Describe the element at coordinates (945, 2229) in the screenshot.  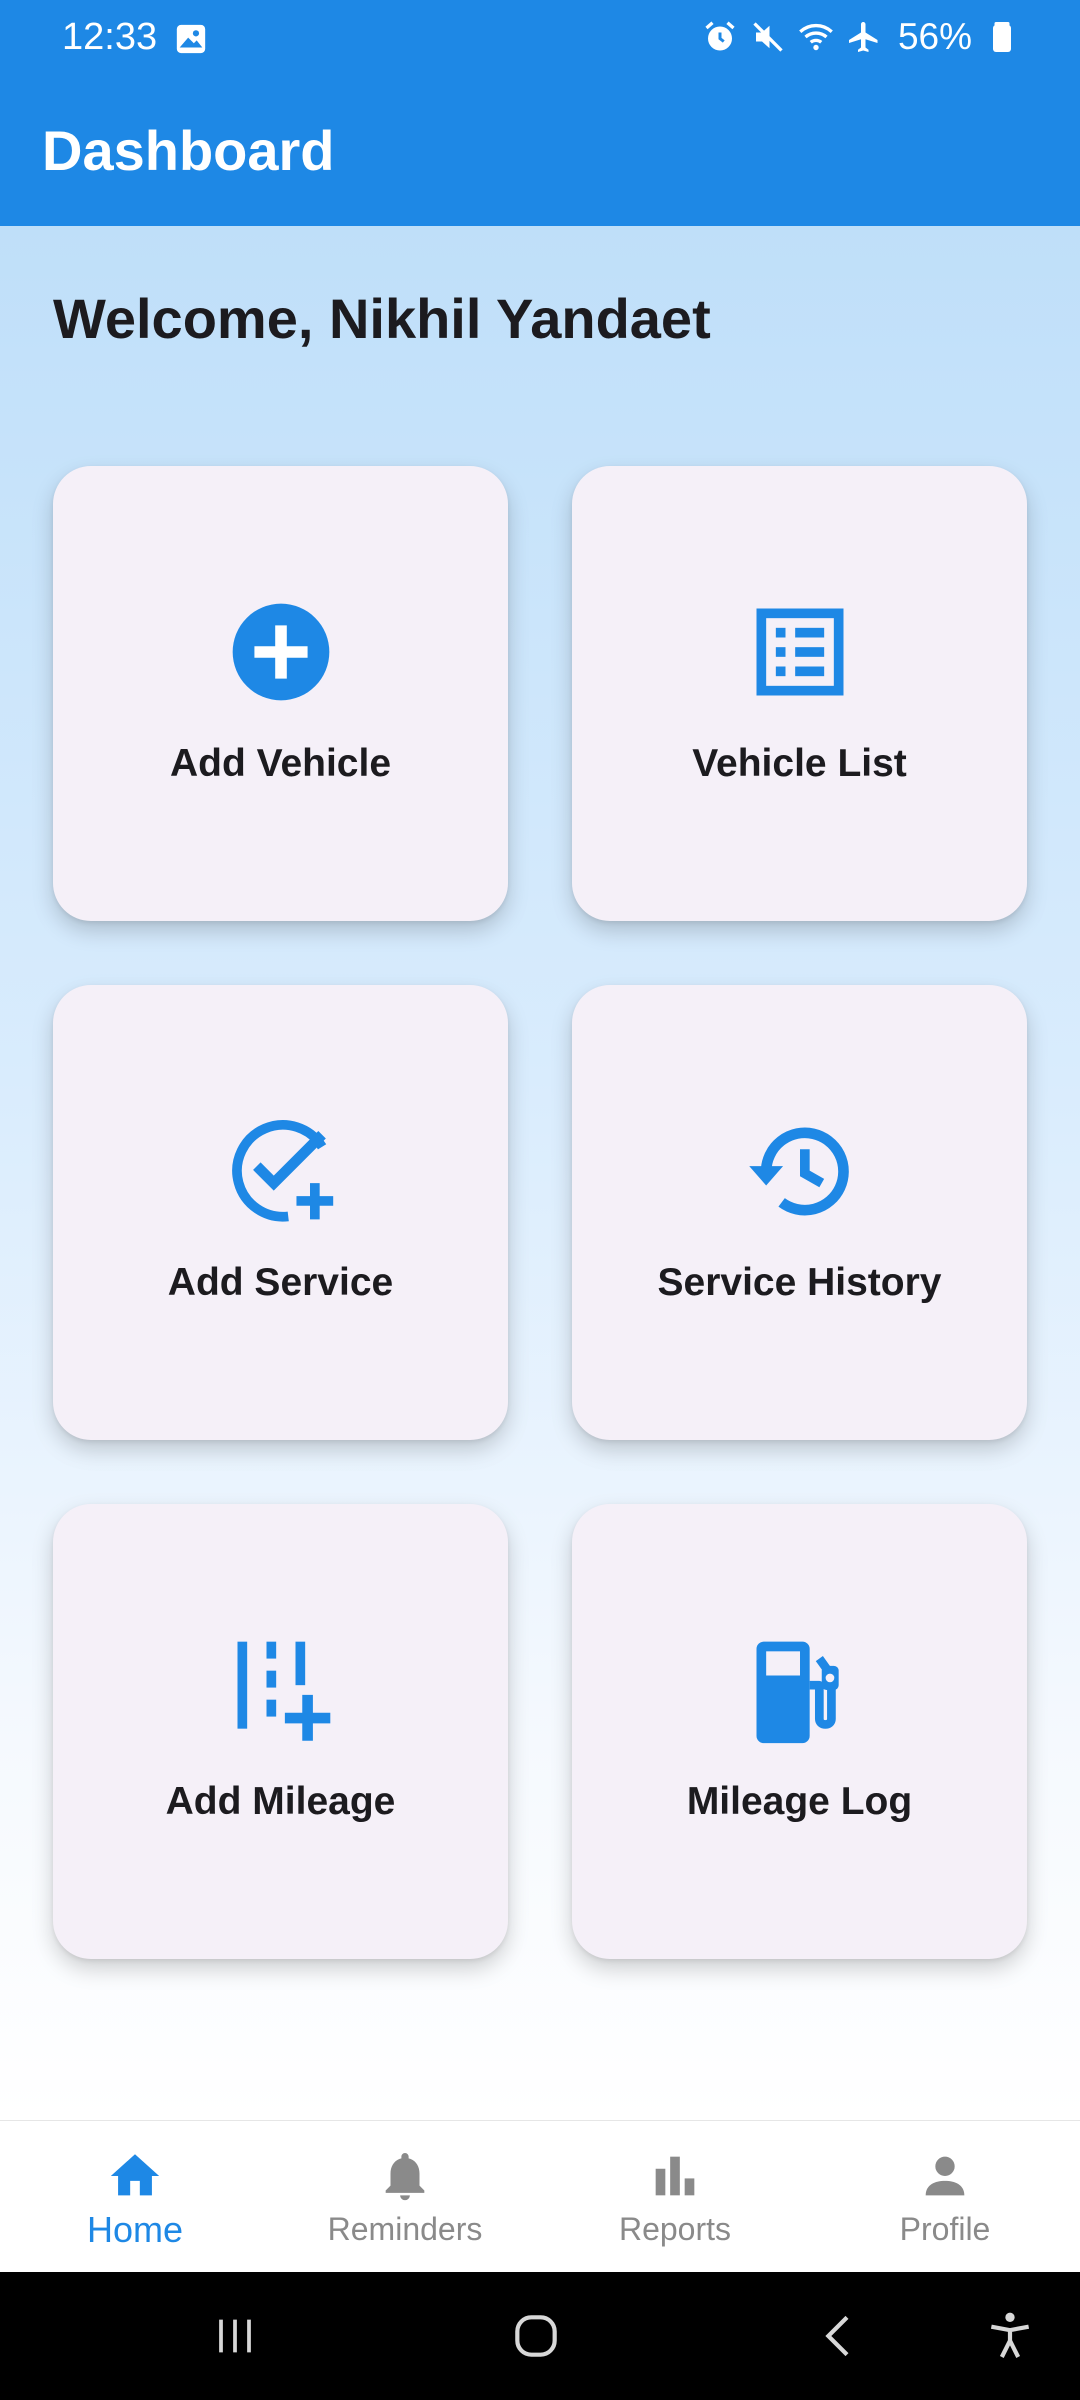
I see `nav-label: Profile` at that location.